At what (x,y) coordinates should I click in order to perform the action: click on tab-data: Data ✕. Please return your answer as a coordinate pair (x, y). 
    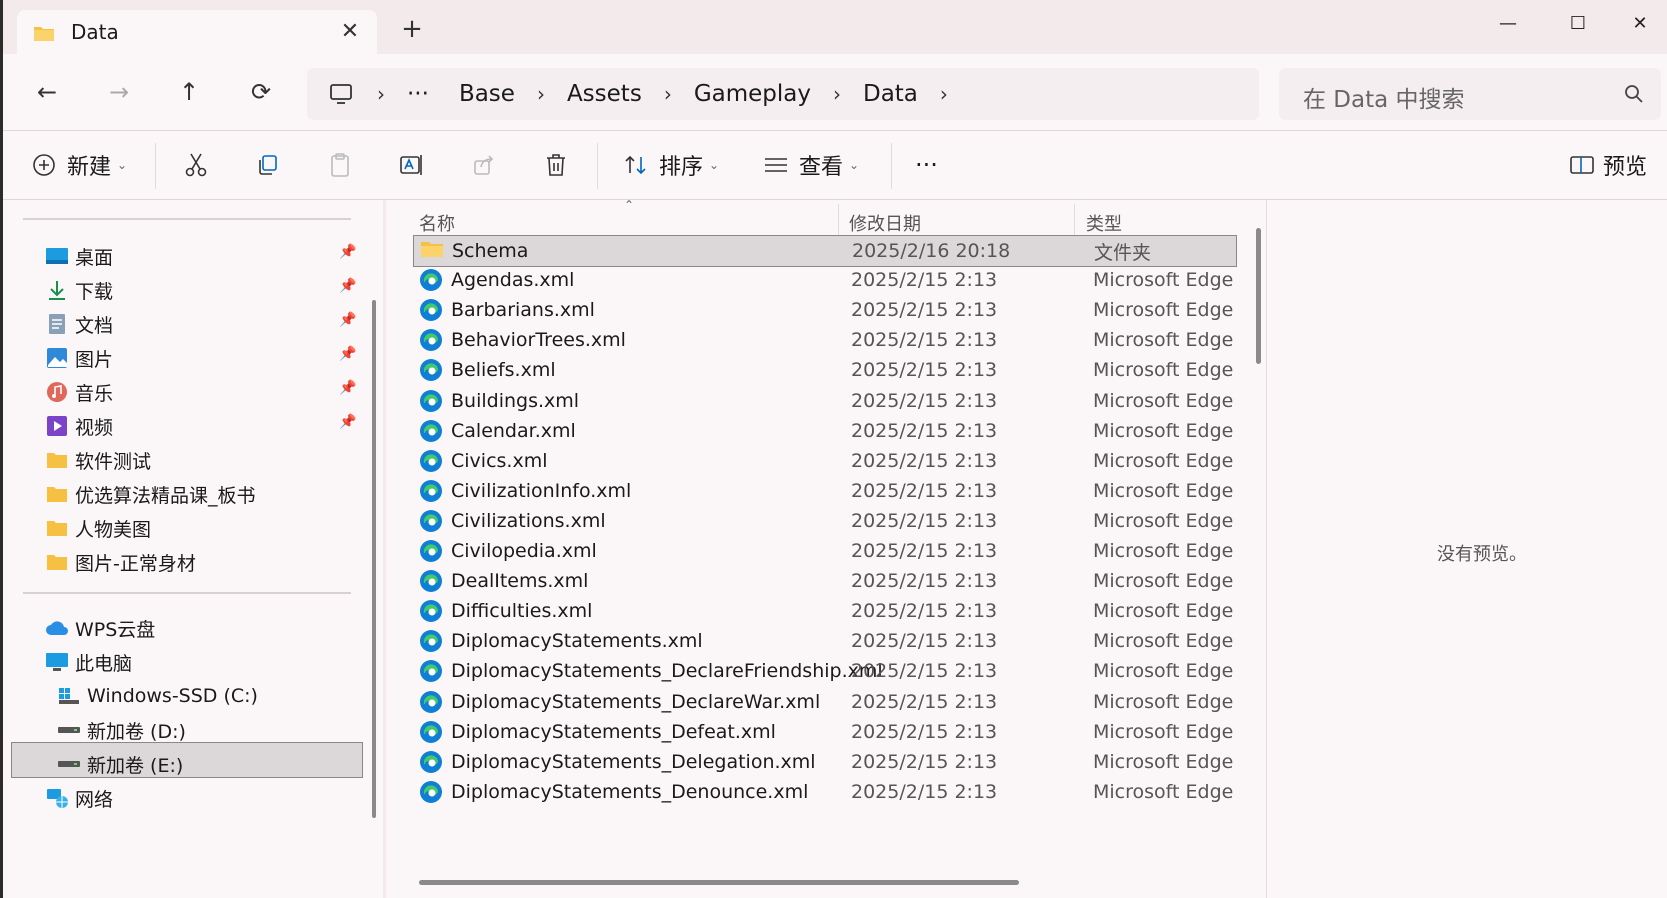
    Looking at the image, I should click on (197, 32).